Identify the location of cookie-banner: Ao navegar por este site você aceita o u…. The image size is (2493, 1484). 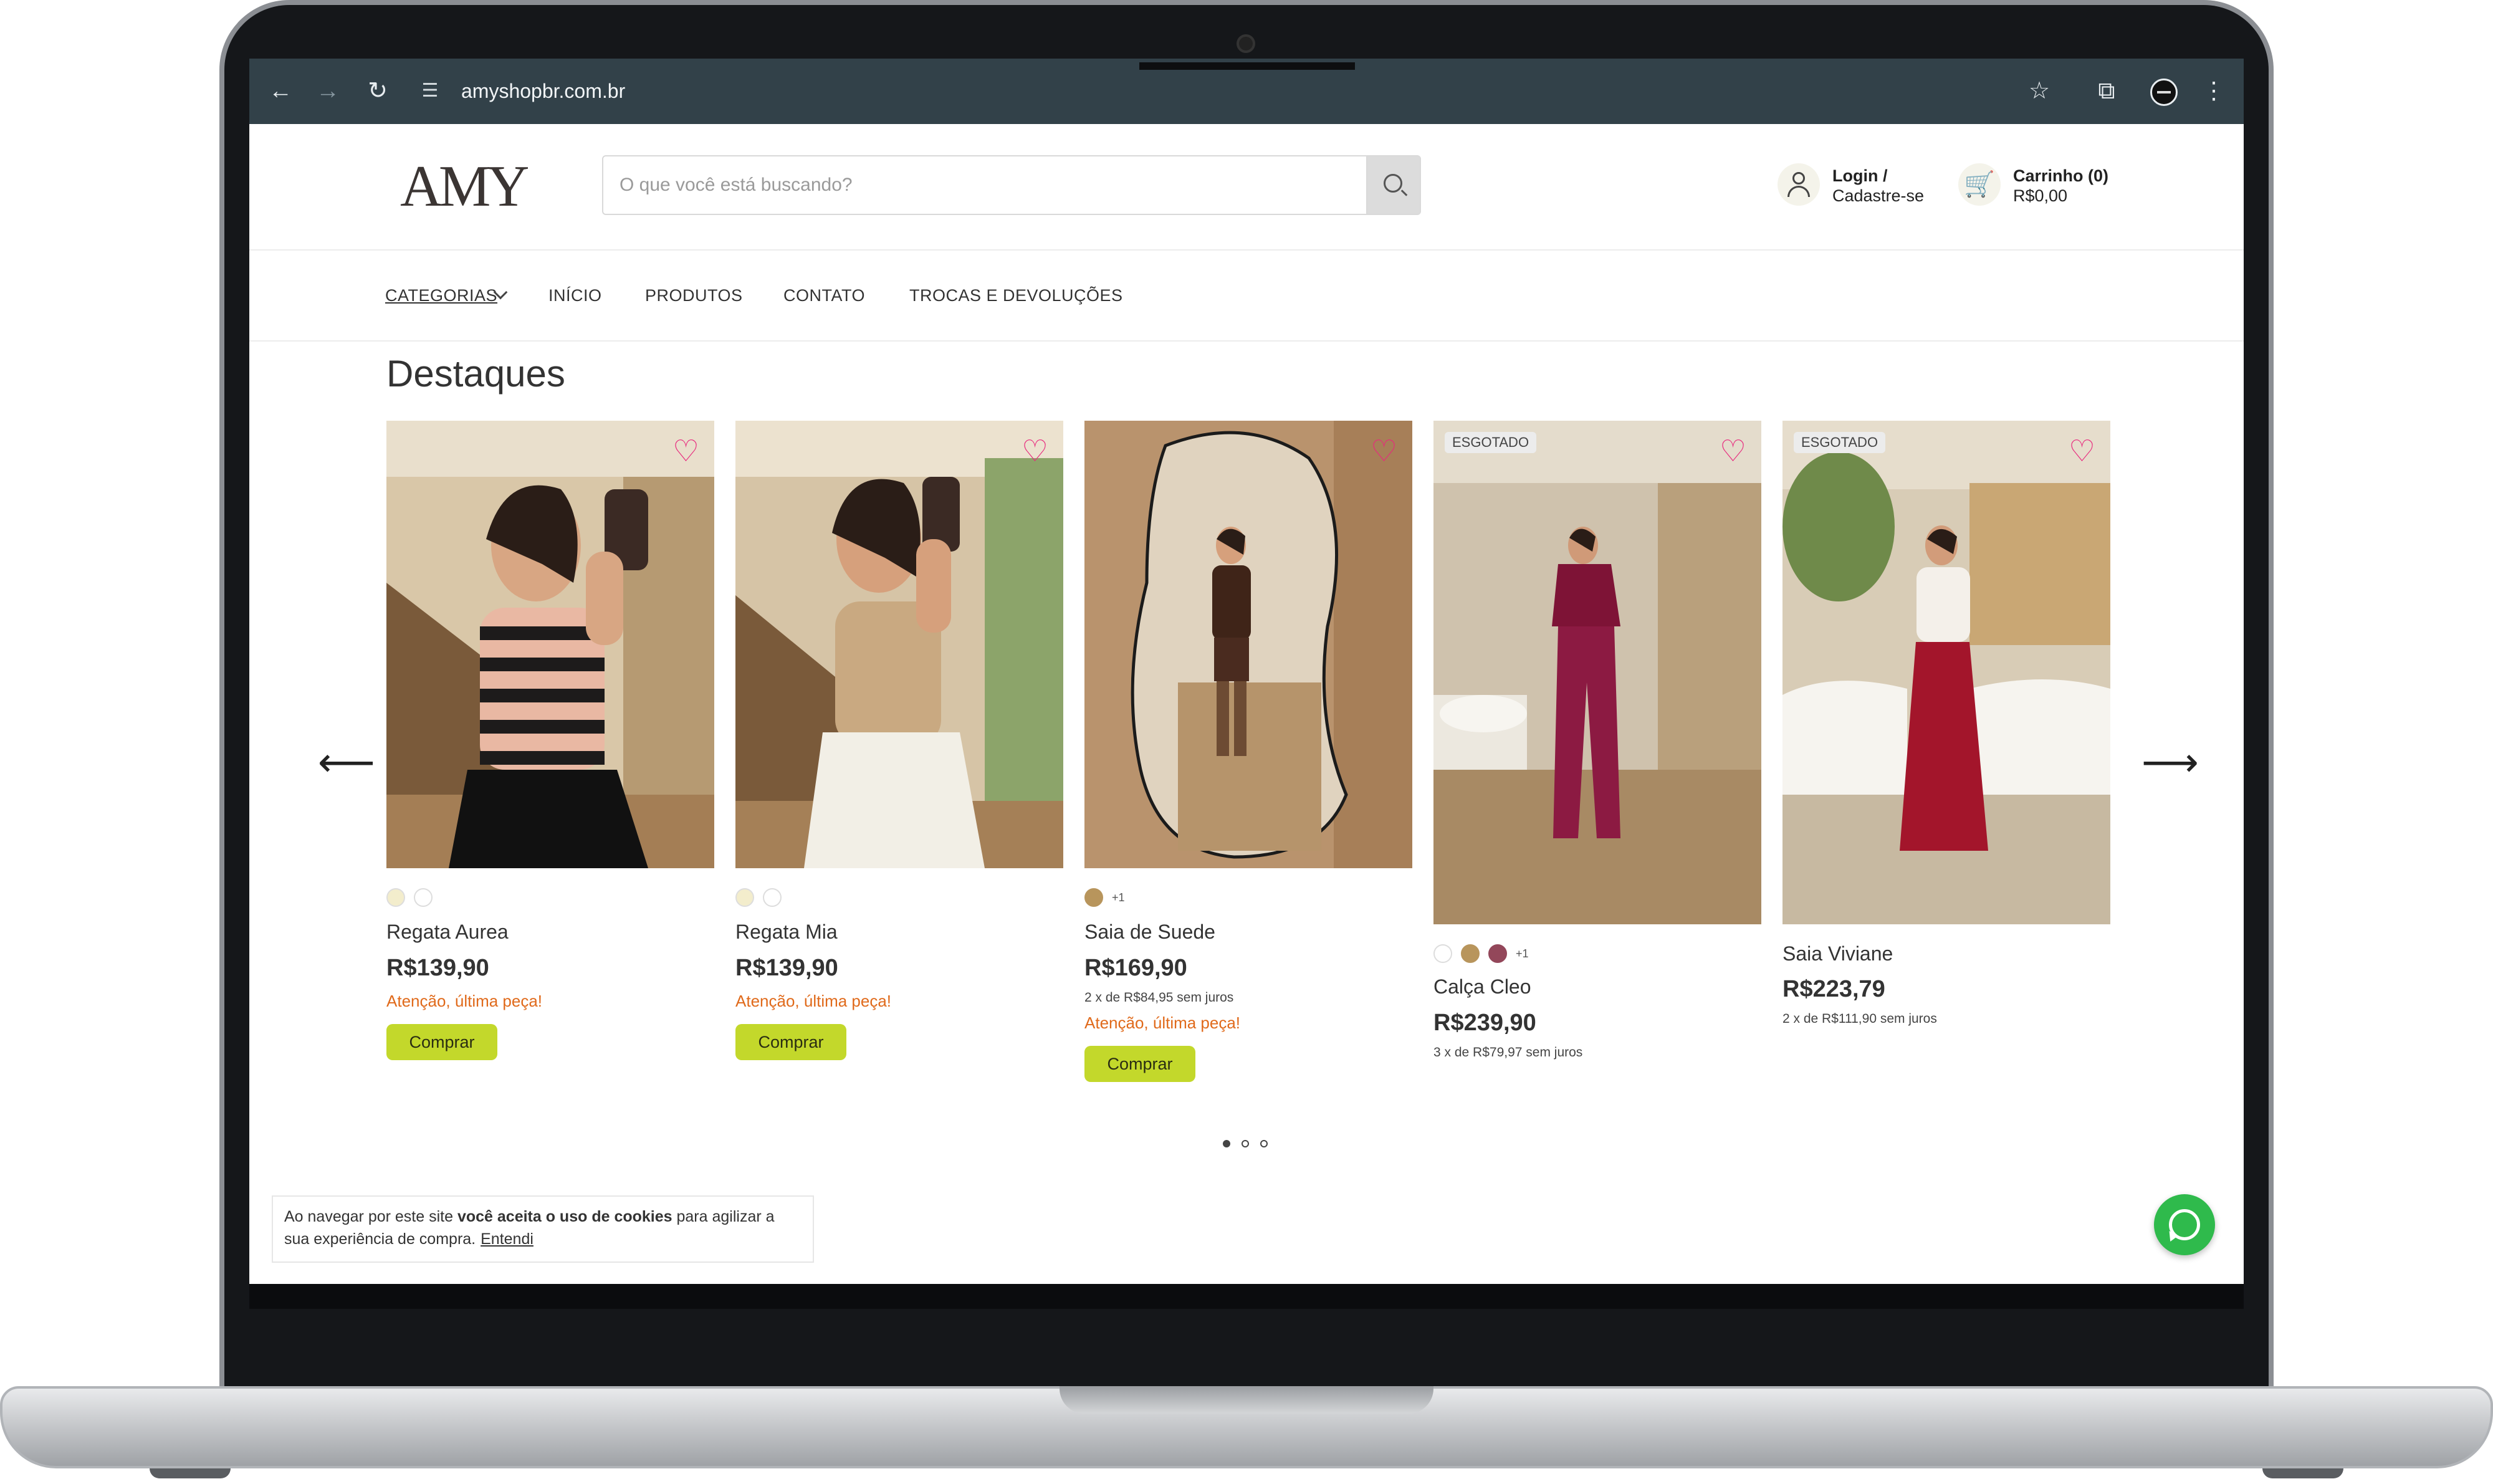
(543, 1229).